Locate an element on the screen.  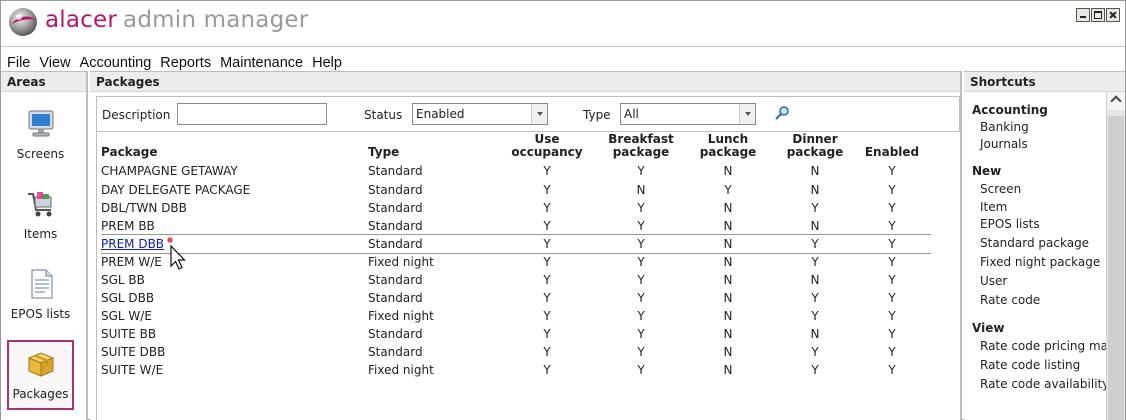
col-dinner-line2: package is located at coordinates (815, 152).